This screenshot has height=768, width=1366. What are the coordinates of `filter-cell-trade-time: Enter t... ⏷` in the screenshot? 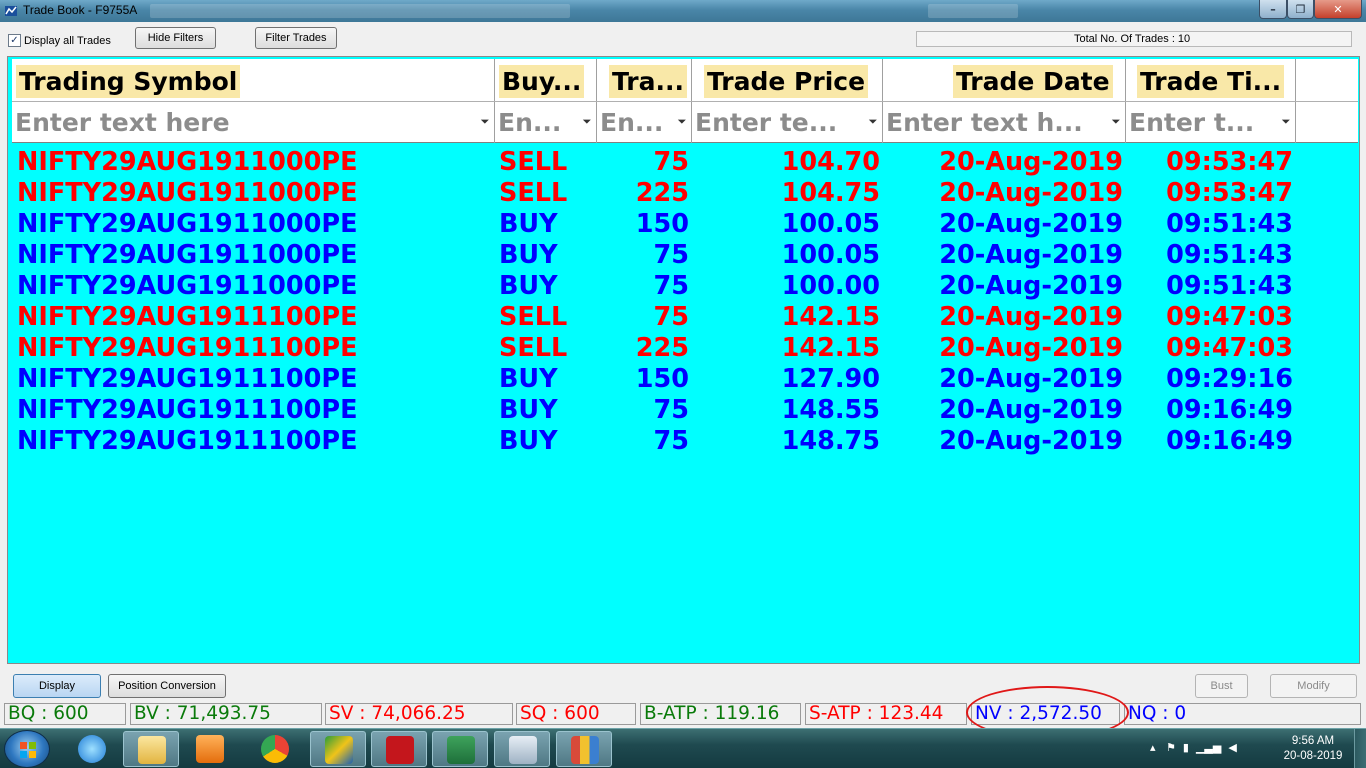 It's located at (1211, 122).